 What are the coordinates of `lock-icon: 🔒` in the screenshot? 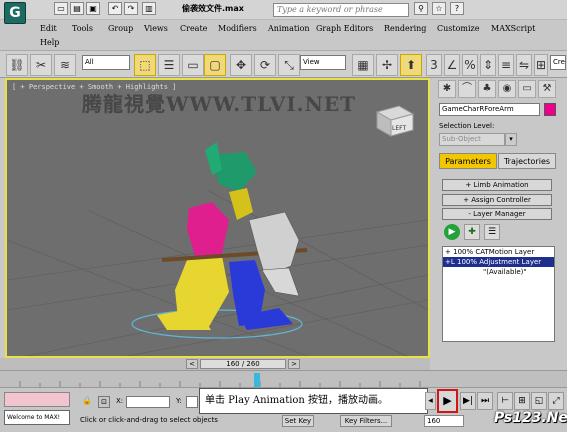 It's located at (87, 402).